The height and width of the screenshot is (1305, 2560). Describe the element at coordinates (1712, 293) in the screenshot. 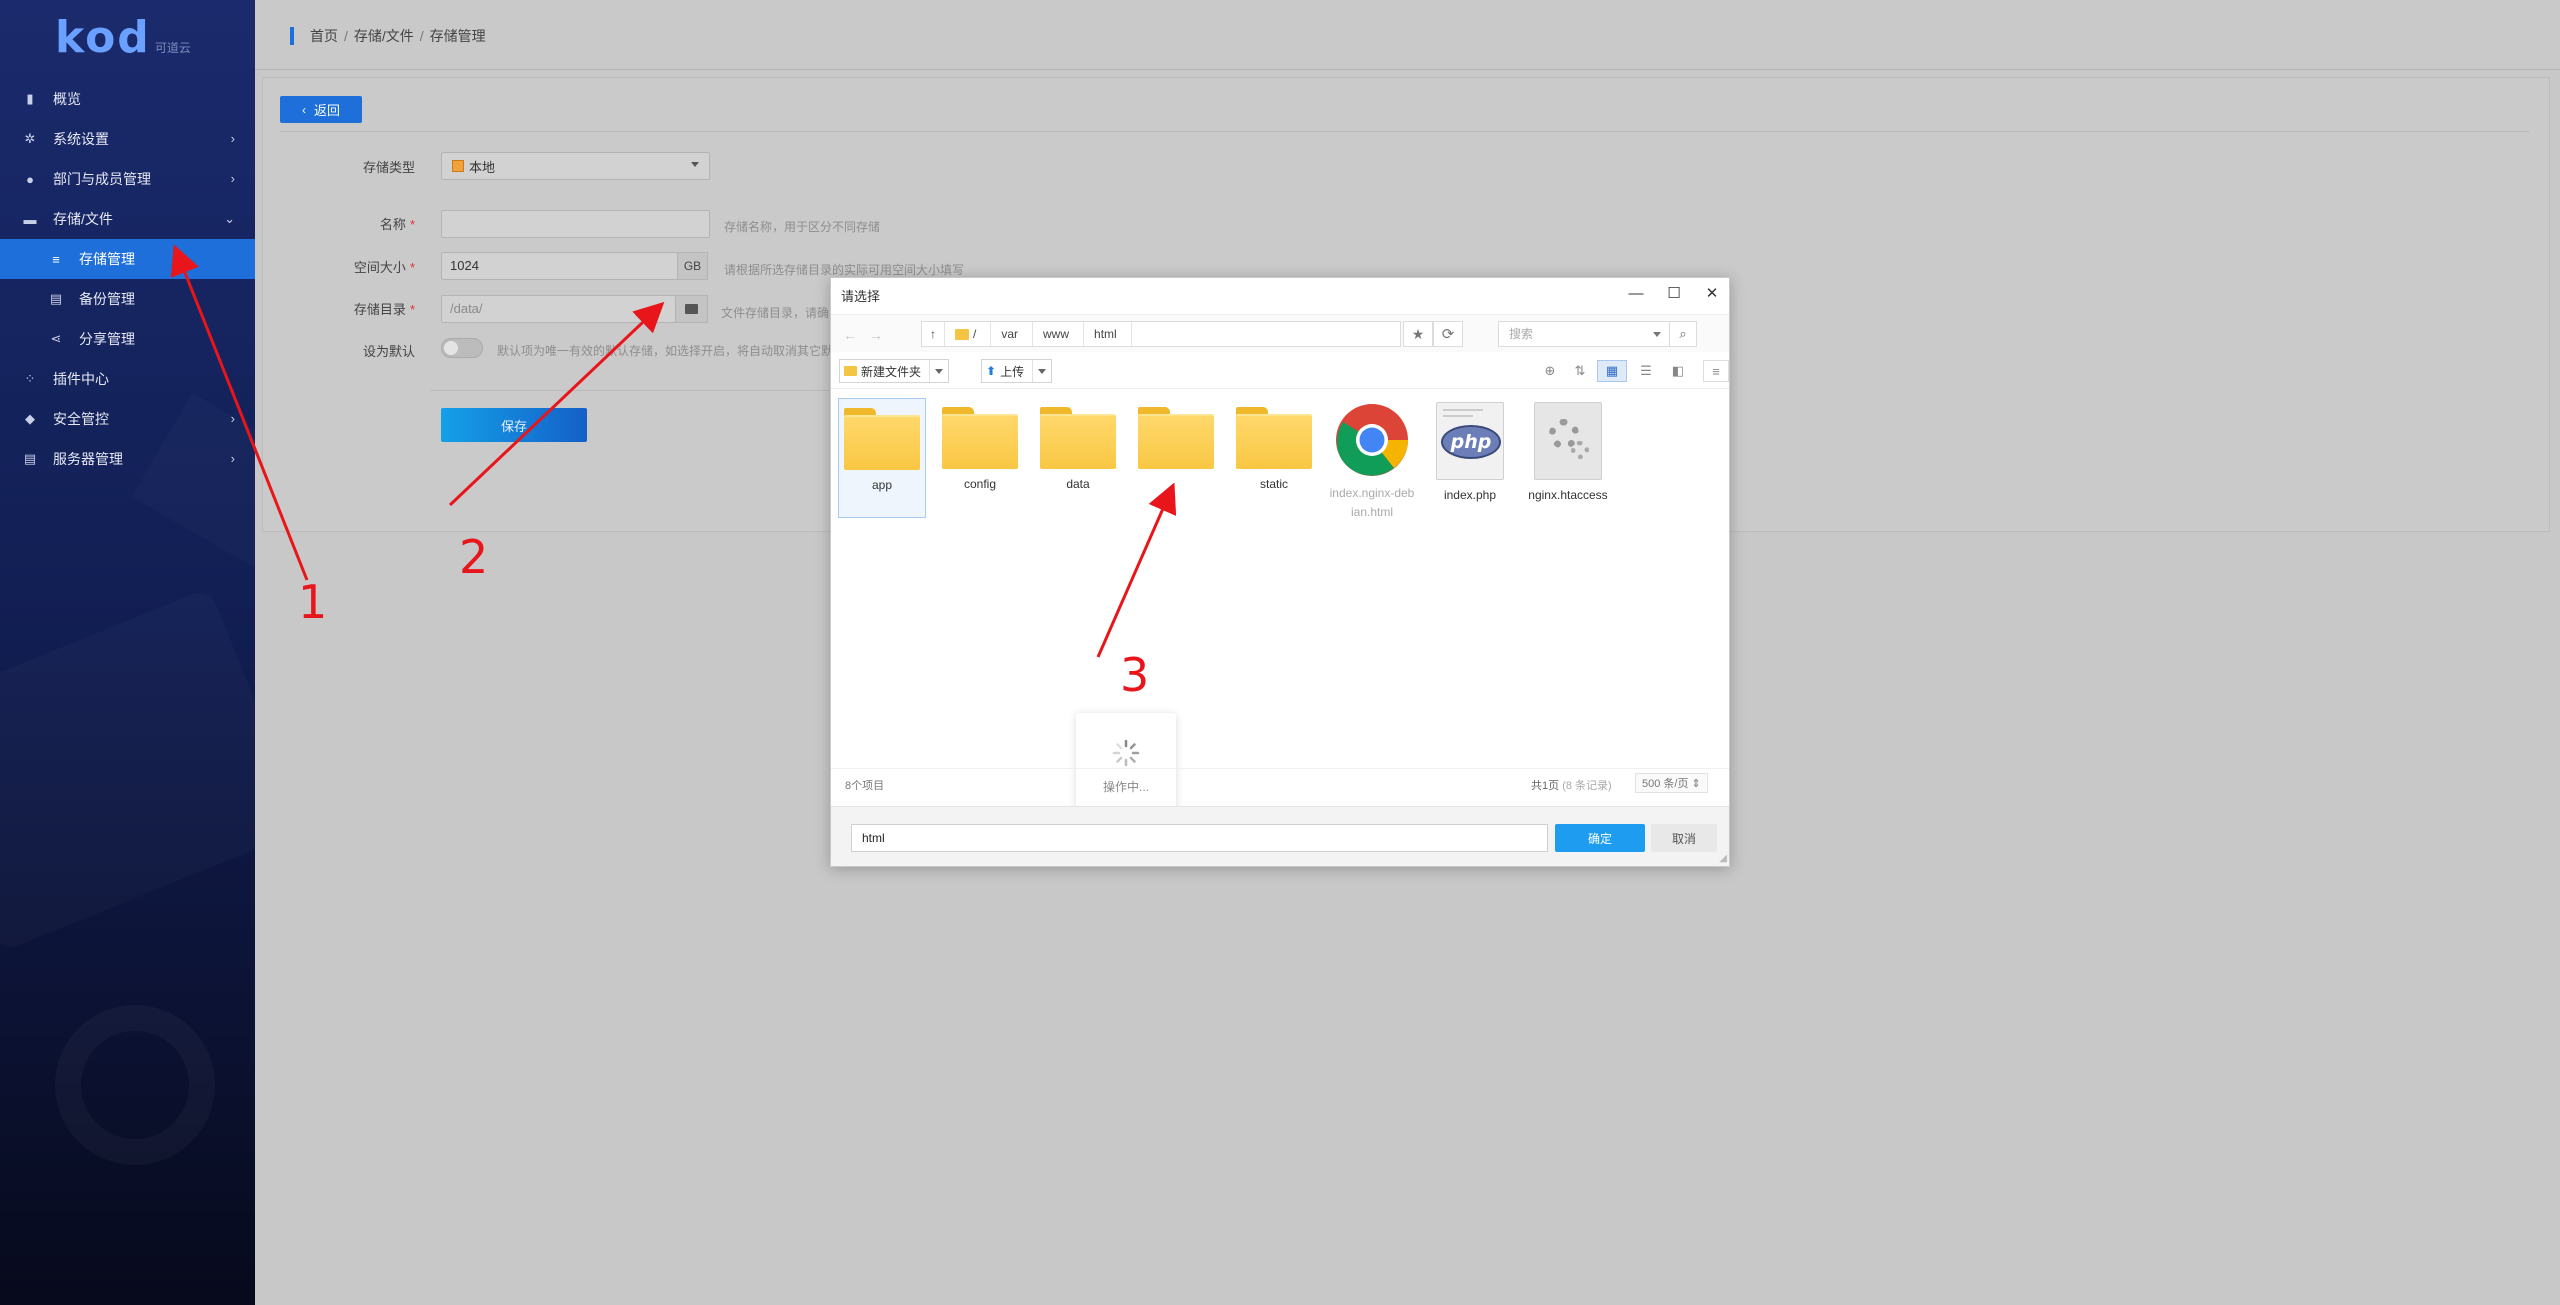

I see `close-icon: ✕` at that location.